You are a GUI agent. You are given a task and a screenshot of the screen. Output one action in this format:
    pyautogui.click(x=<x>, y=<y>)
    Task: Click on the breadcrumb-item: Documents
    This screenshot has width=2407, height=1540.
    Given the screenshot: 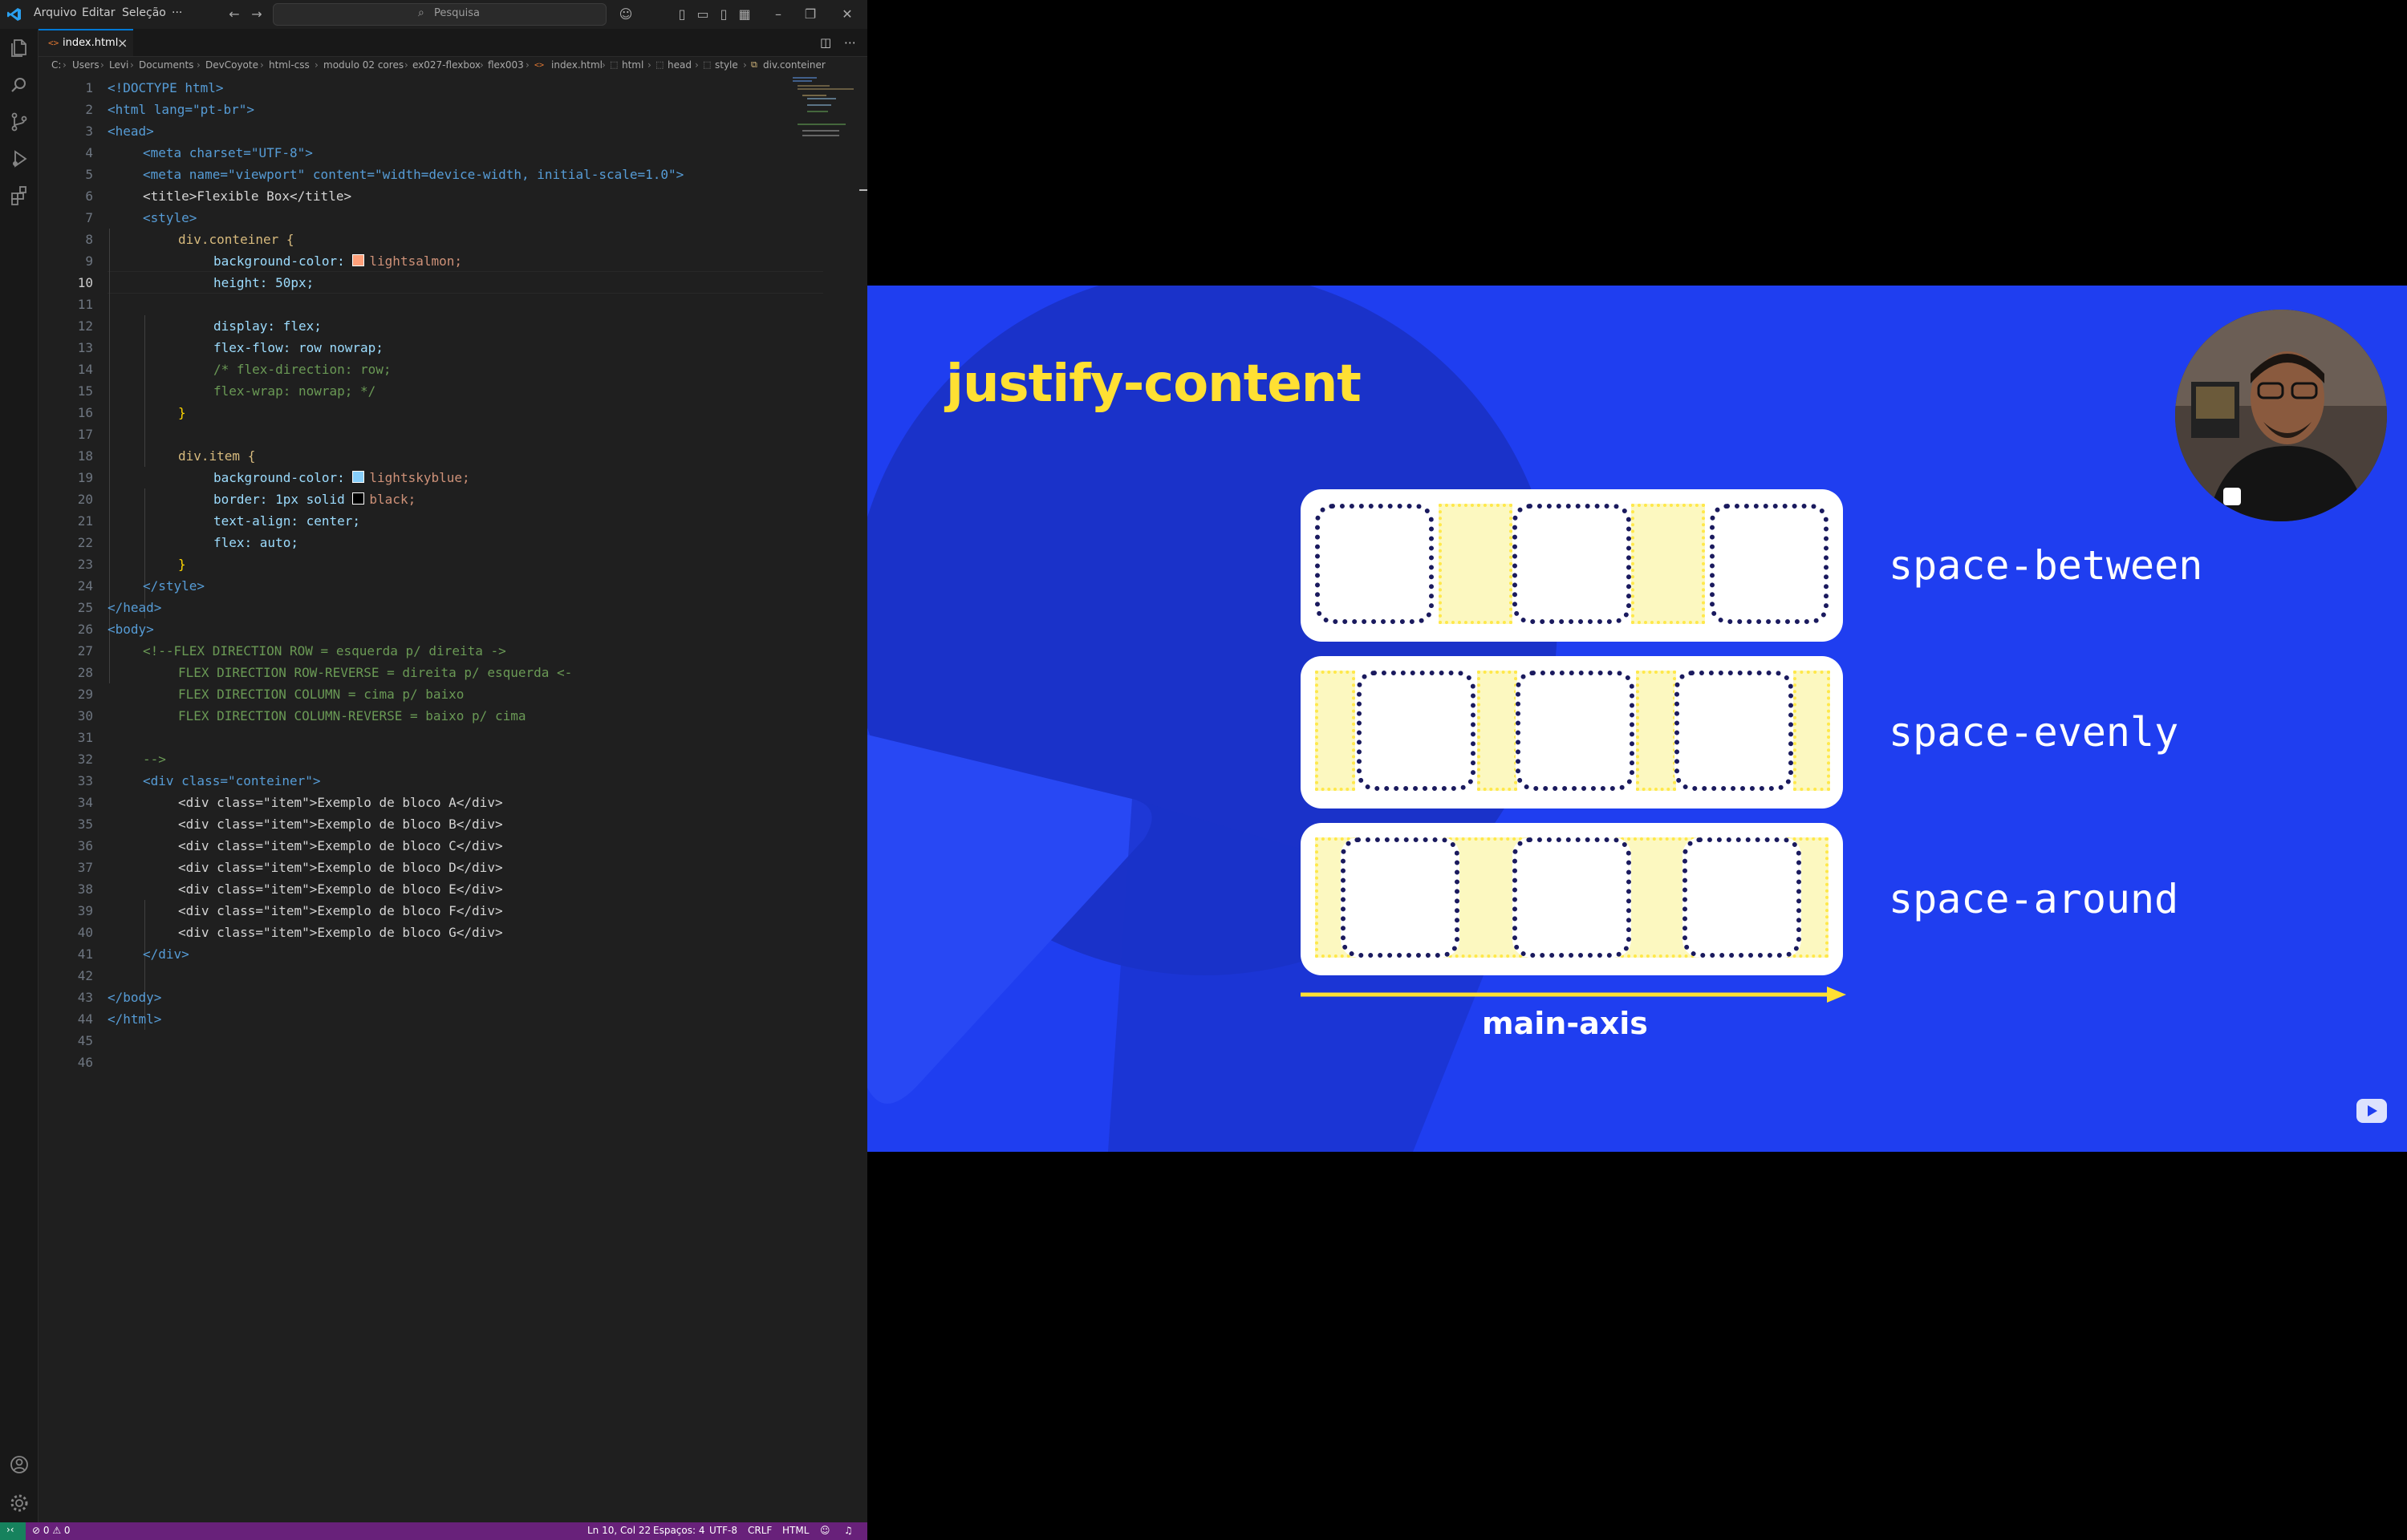 What is the action you would take?
    pyautogui.click(x=166, y=65)
    